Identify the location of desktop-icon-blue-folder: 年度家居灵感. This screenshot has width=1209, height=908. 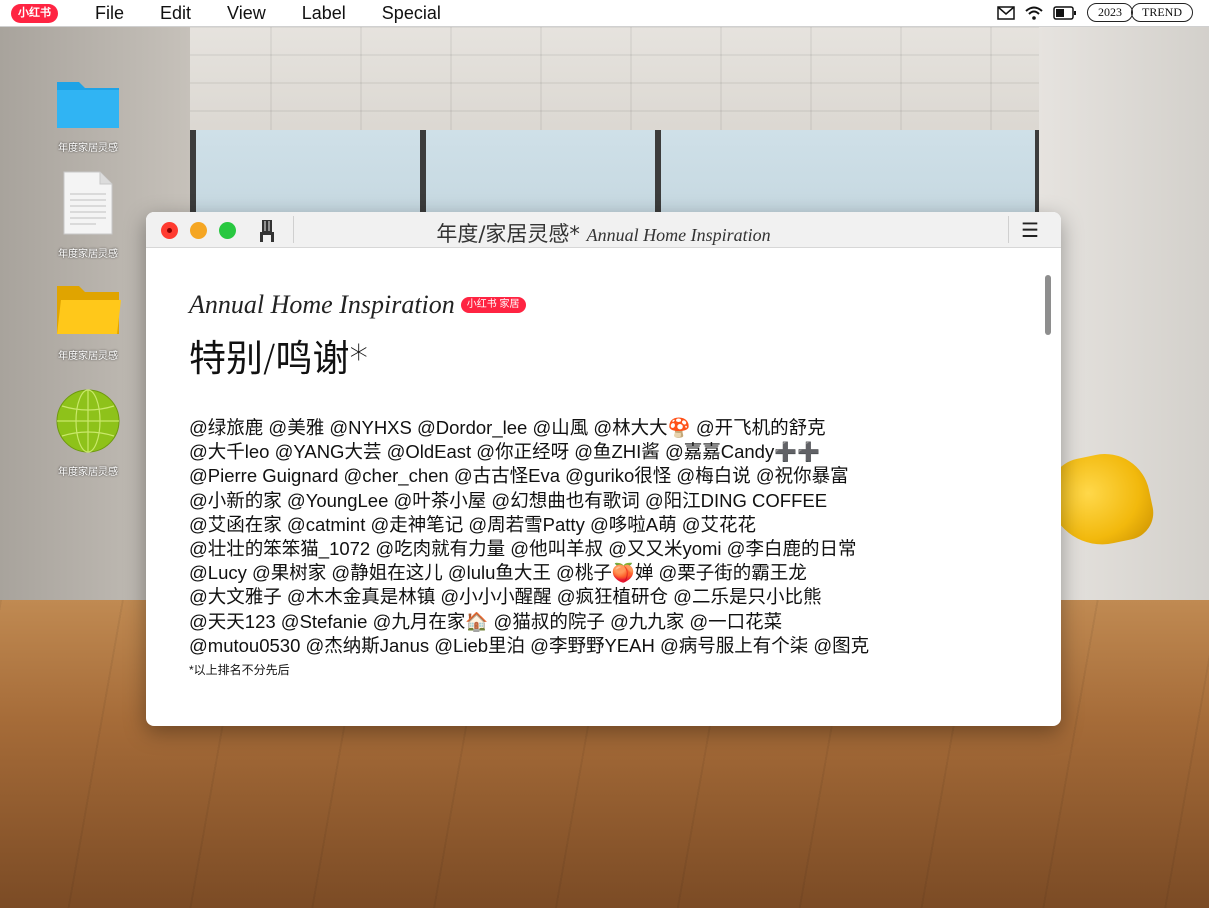
(88, 115).